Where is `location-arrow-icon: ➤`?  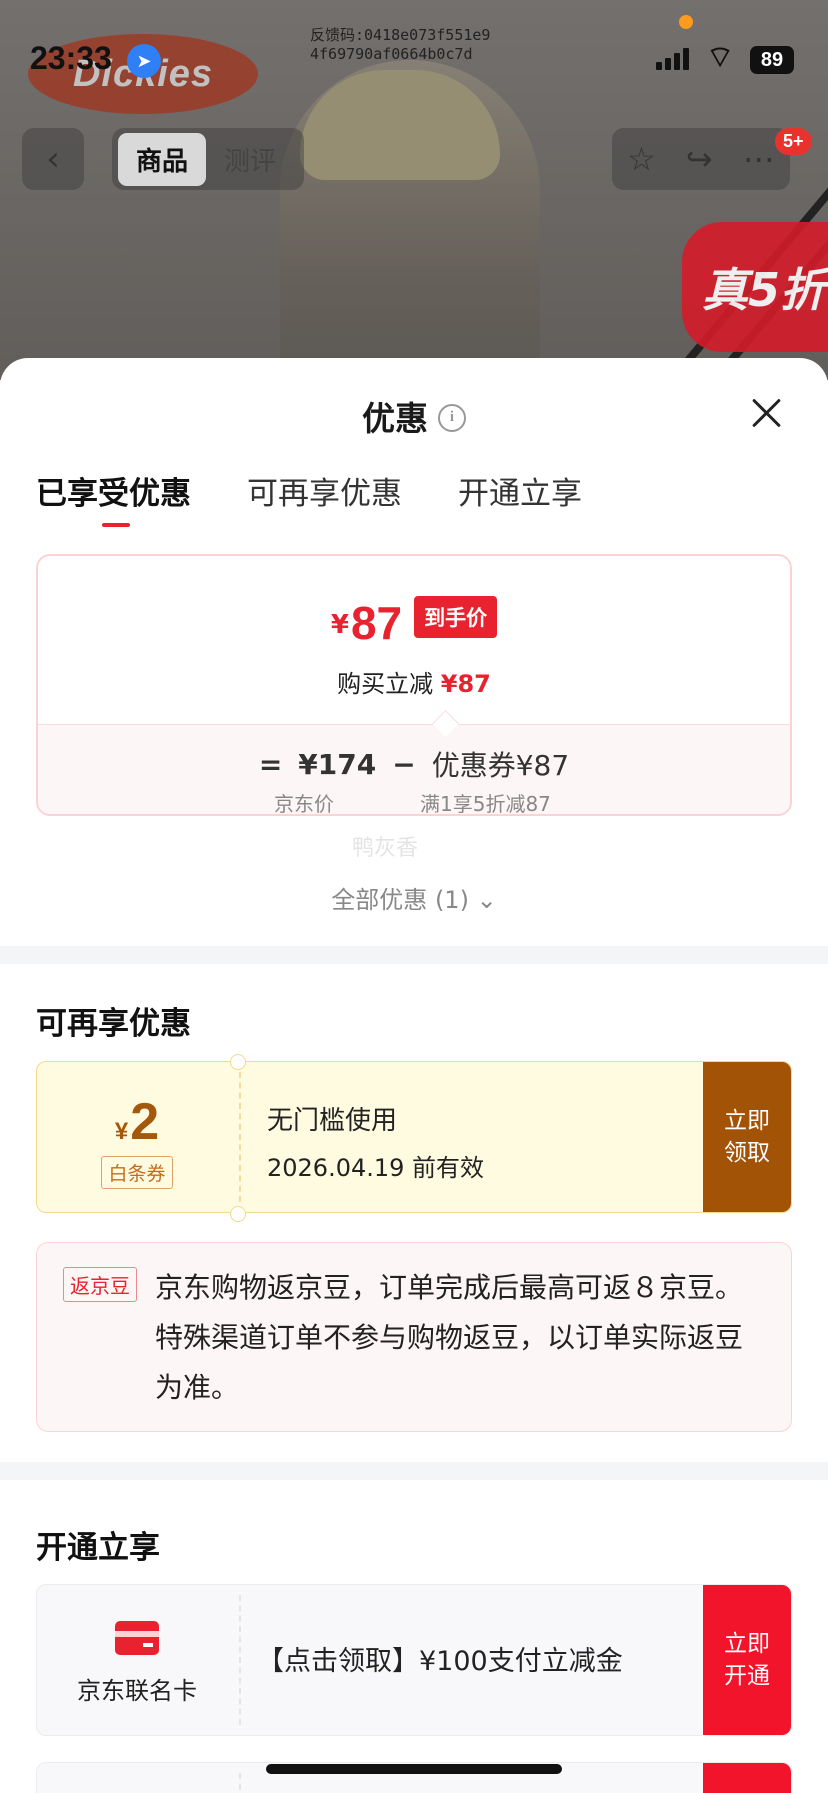
location-arrow-icon: ➤ is located at coordinates (144, 61).